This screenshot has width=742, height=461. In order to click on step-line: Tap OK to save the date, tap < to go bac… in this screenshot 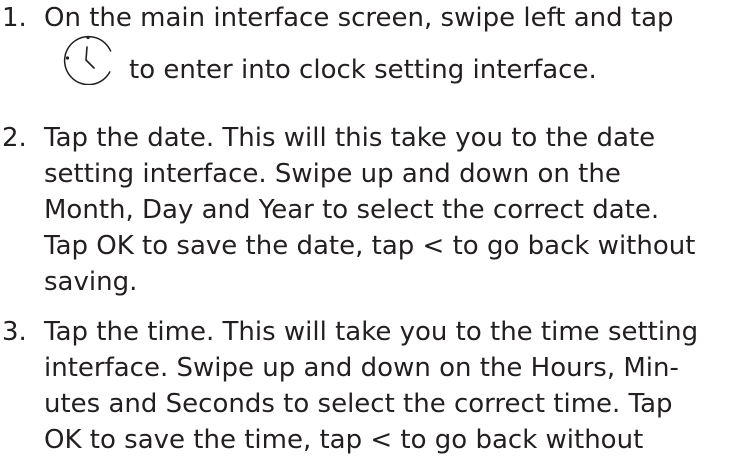, I will do `click(370, 246)`.